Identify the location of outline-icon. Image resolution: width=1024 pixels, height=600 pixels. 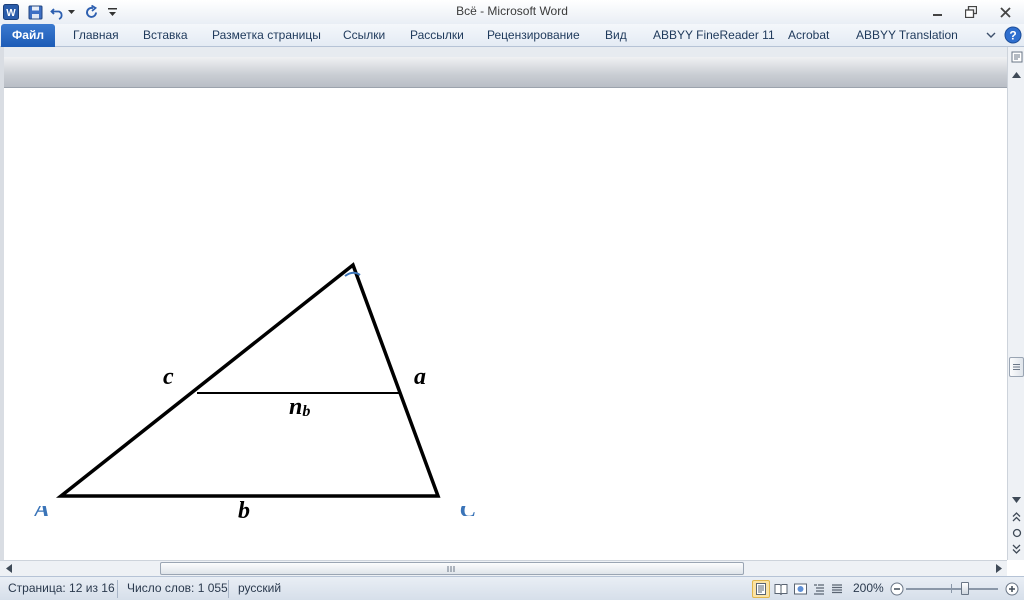
(819, 589).